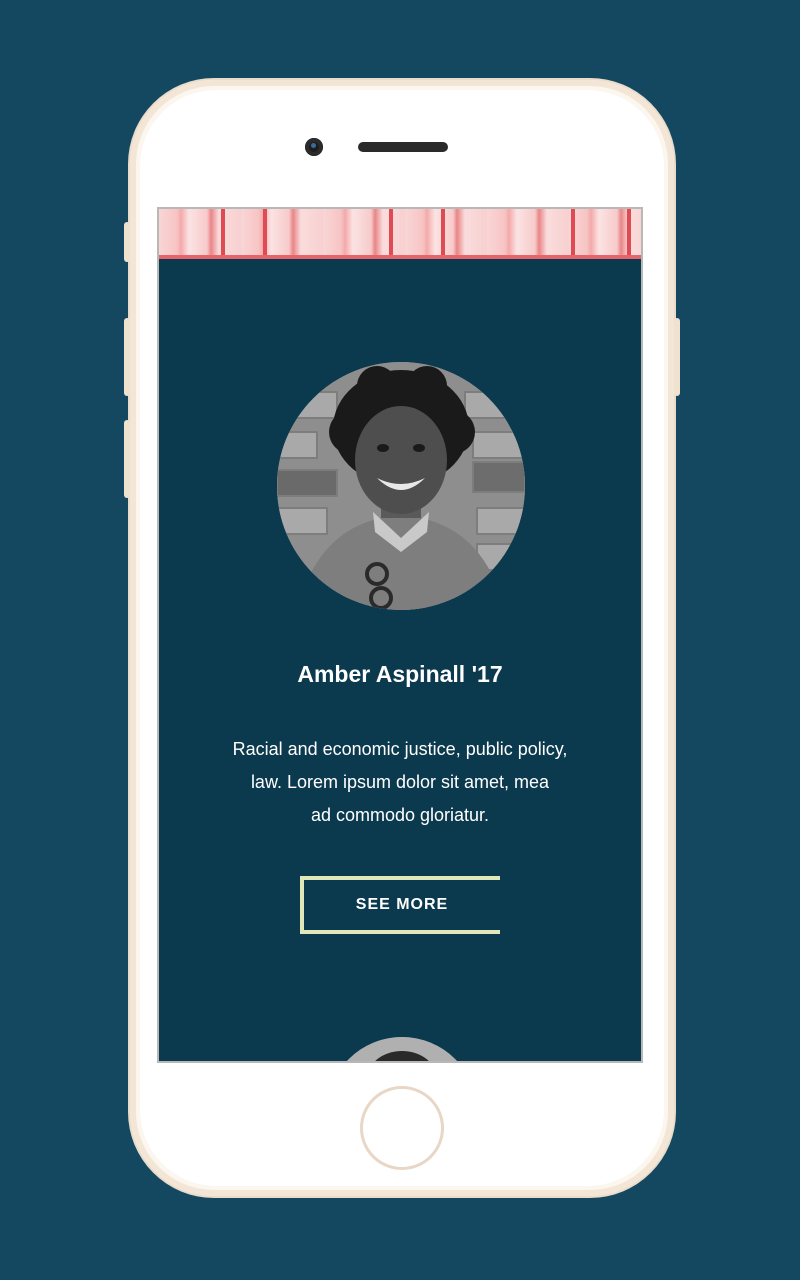  I want to click on portrait-illustration, so click(401, 486).